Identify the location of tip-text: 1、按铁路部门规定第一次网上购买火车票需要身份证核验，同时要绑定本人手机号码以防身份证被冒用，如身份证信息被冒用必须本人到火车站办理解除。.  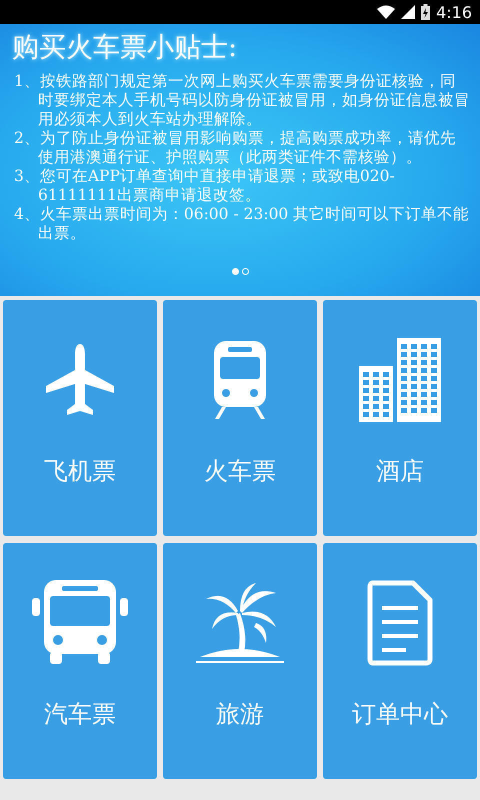
(241, 100).